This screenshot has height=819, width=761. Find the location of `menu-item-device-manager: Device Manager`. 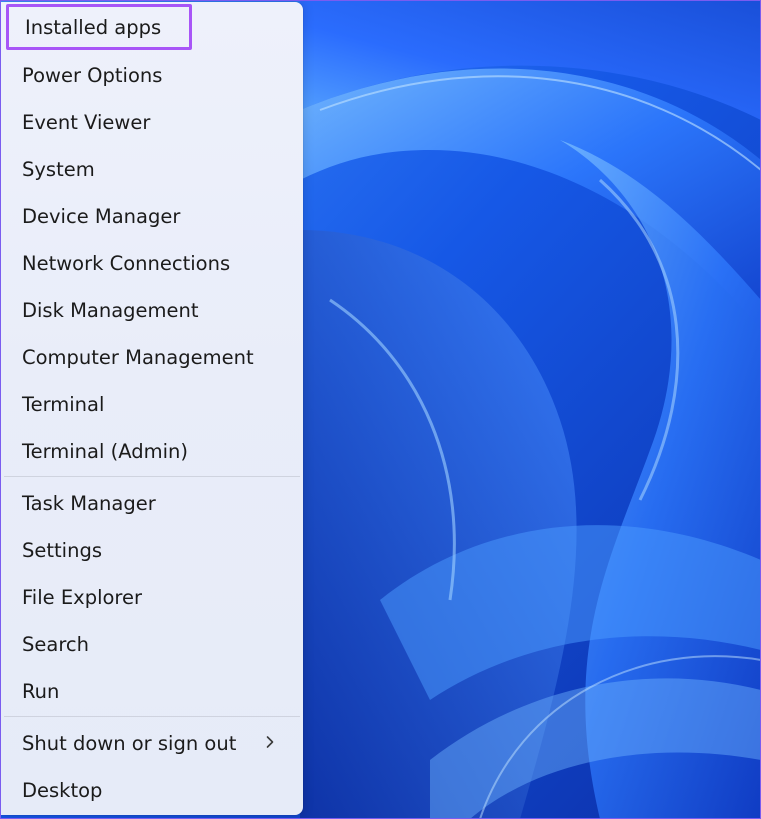

menu-item-device-manager: Device Manager is located at coordinates (152, 216).